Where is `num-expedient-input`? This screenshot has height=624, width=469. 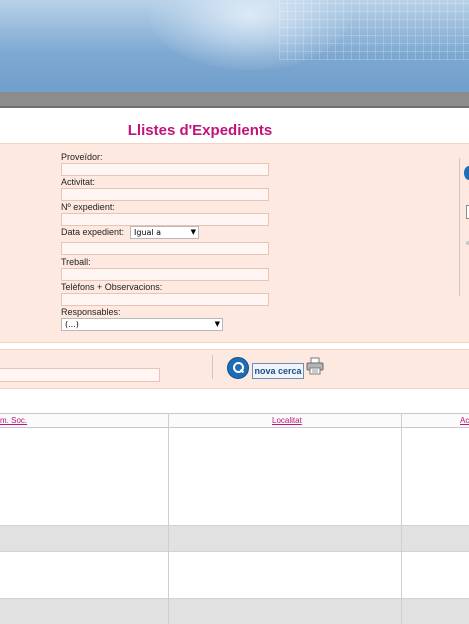 num-expedient-input is located at coordinates (165, 219).